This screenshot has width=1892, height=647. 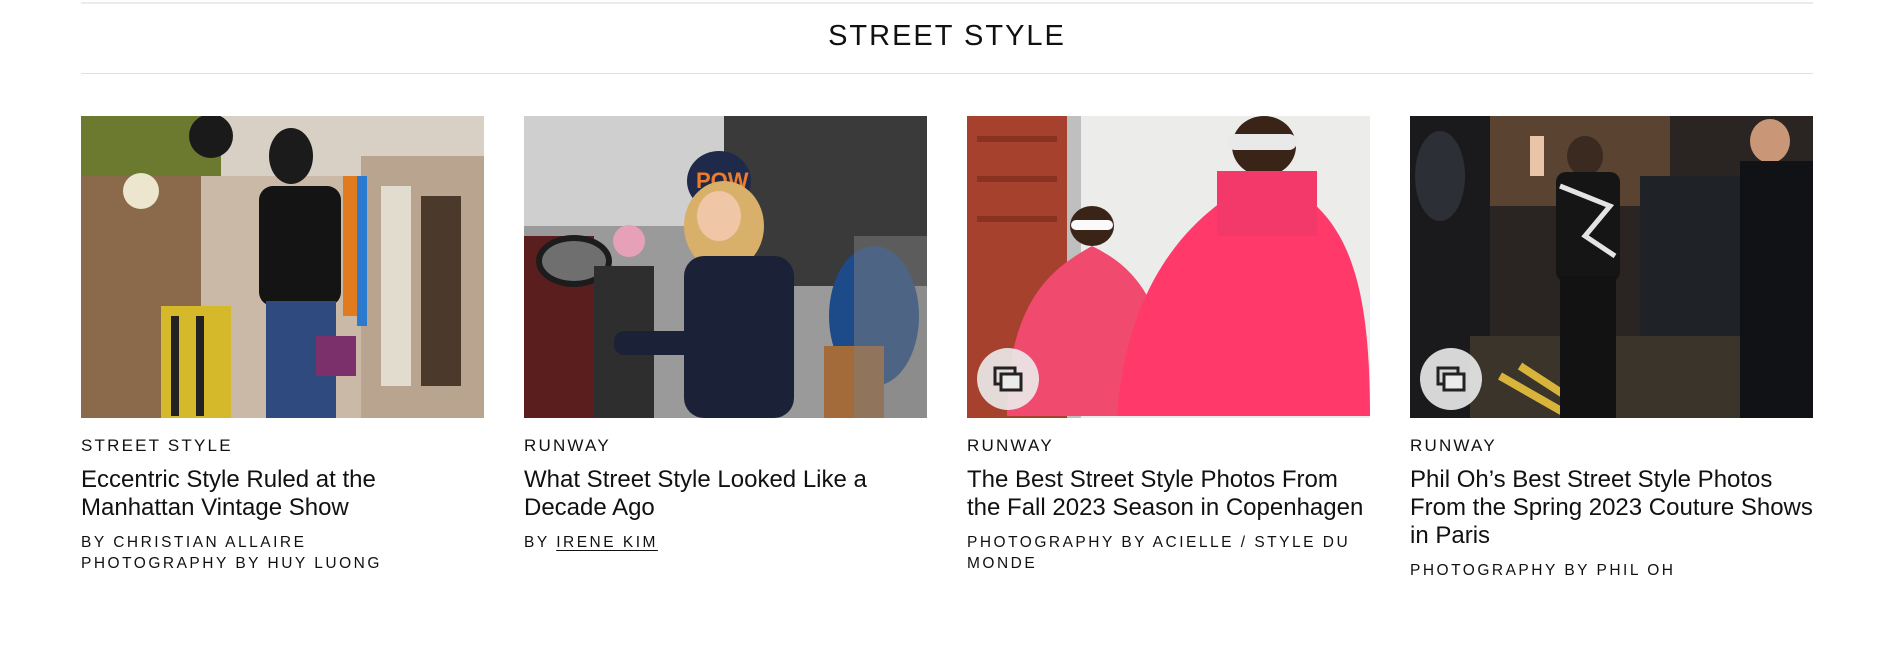 What do you see at coordinates (725, 542) in the screenshot?
I see `story-byline: BY IRENE KIM` at bounding box center [725, 542].